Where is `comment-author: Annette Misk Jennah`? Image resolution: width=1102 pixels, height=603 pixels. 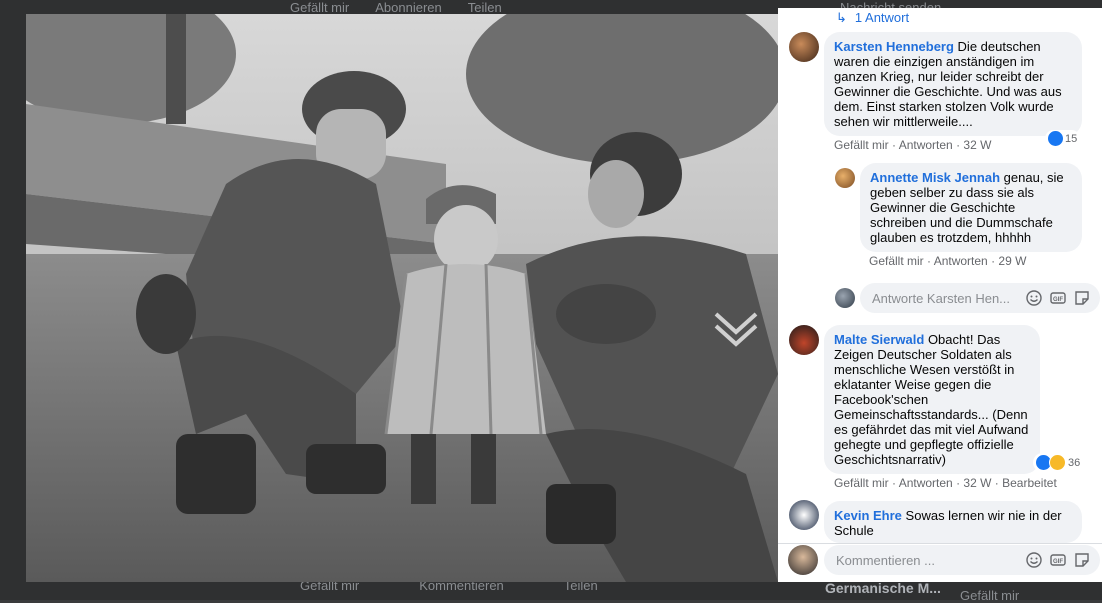 comment-author: Annette Misk Jennah is located at coordinates (935, 177).